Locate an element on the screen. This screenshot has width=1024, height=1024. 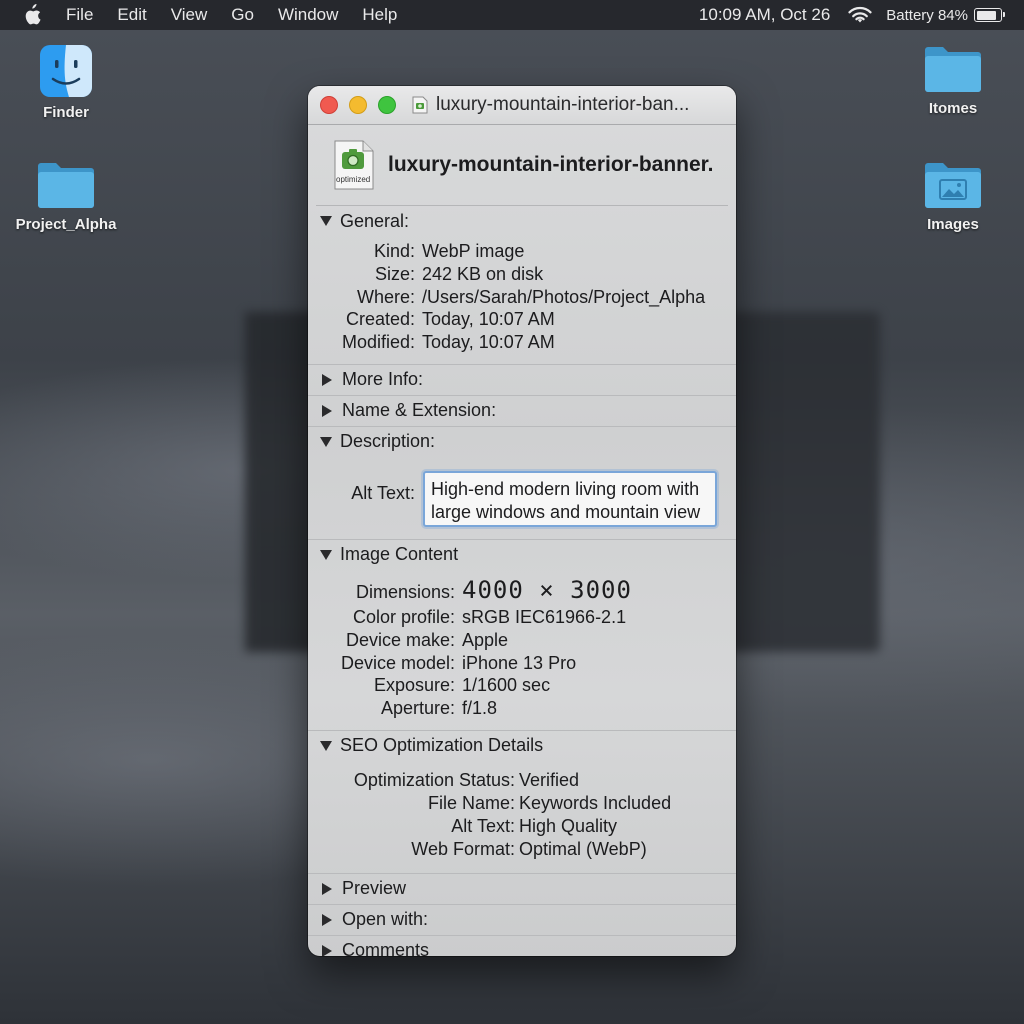
wifi-icon is located at coordinates (860, 15).